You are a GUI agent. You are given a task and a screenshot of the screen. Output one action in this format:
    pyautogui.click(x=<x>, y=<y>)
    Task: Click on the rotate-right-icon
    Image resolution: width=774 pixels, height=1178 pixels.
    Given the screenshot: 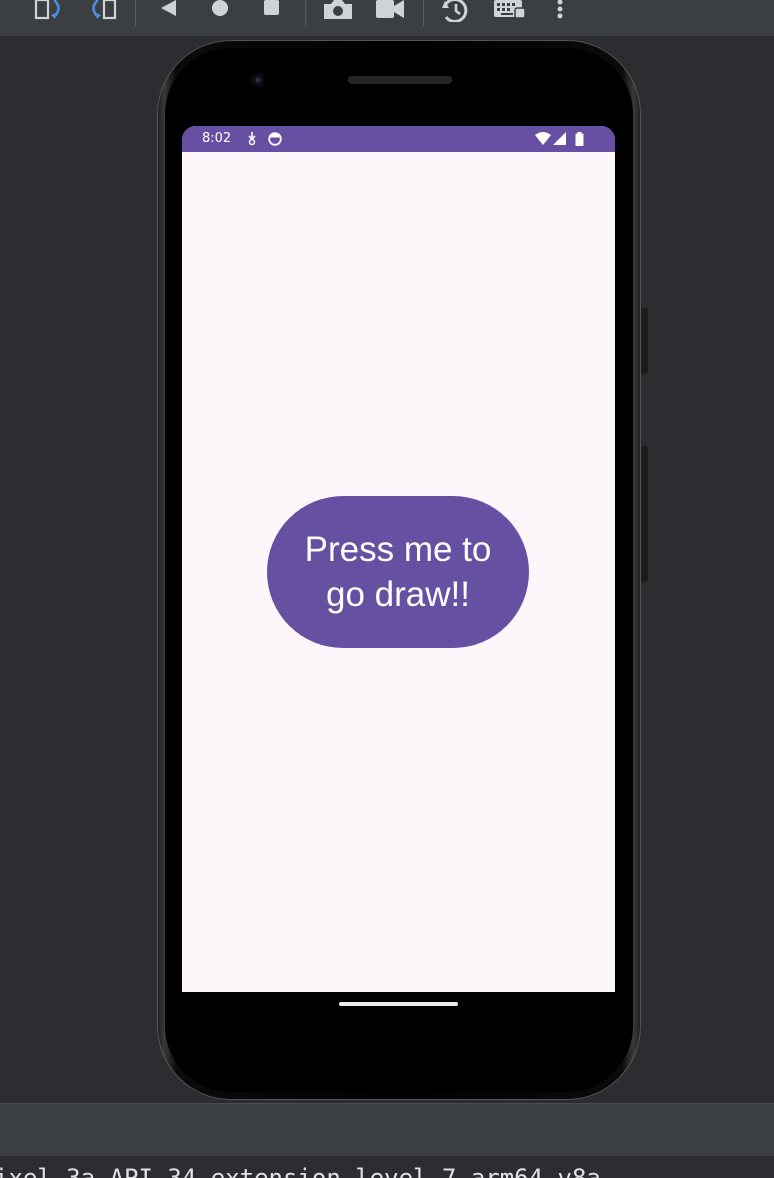 What is the action you would take?
    pyautogui.click(x=102, y=11)
    